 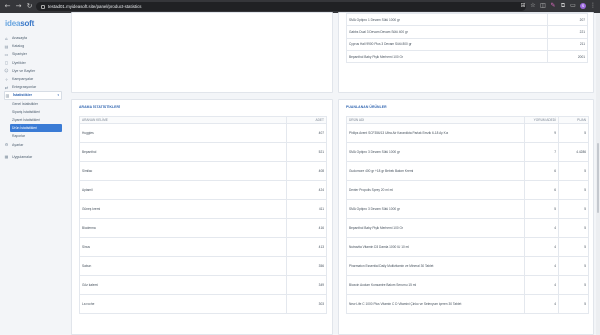 What do you see at coordinates (33, 63) in the screenshot?
I see `sidebar-item-members: ◻ Üyelikler` at bounding box center [33, 63].